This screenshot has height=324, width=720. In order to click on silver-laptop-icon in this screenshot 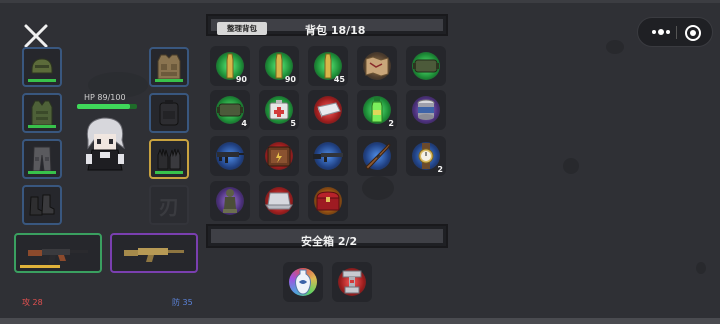, I will do `click(279, 201)`.